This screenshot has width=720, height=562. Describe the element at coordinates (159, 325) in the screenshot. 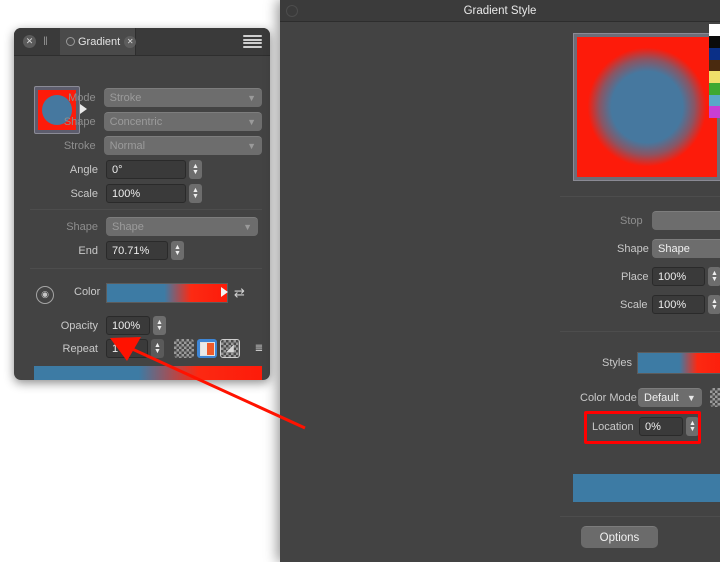

I see `field-opacity-stepper: ▲ ▼` at that location.